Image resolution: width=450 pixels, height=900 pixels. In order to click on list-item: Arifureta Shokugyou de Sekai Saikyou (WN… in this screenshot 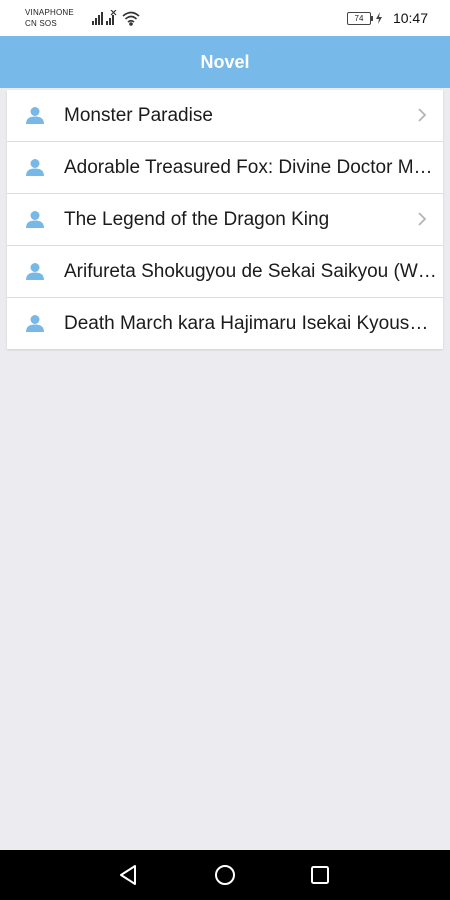, I will do `click(225, 272)`.